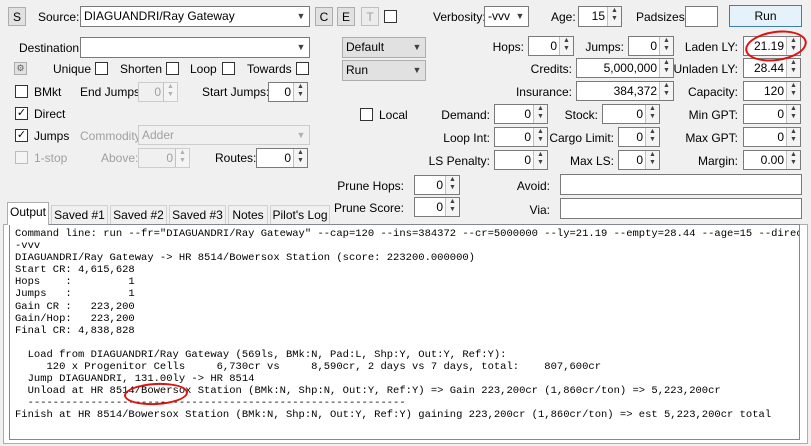  Describe the element at coordinates (681, 184) in the screenshot. I see `avoid-input` at that location.